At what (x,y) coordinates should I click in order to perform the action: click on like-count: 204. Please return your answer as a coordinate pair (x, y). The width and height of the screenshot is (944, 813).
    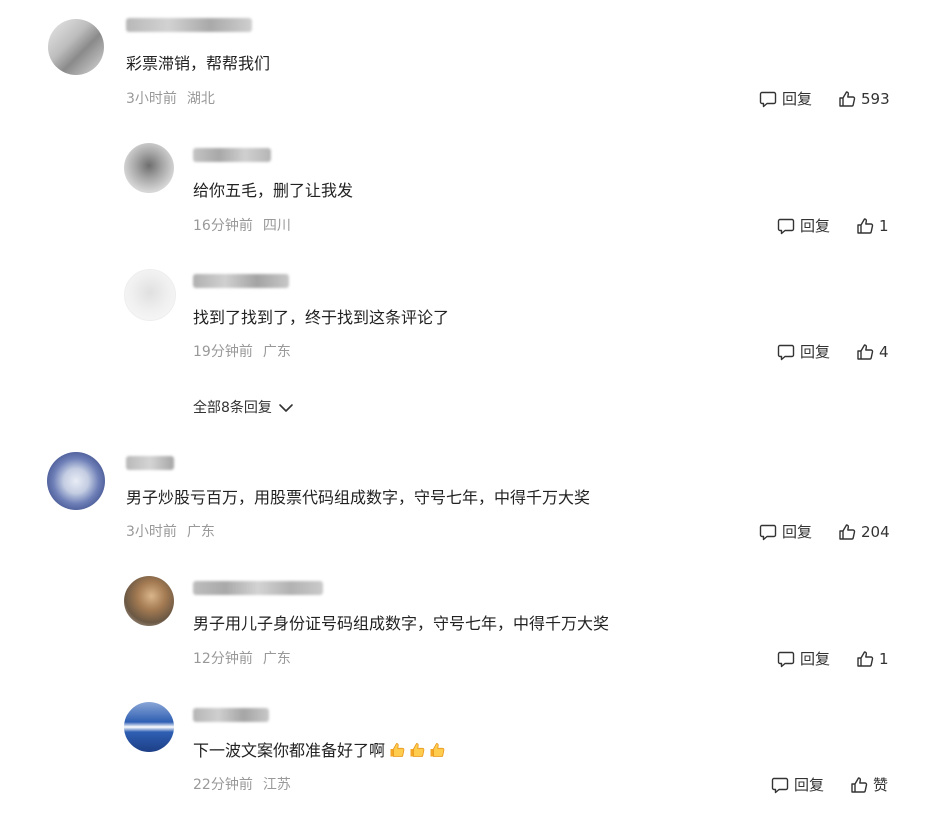
    Looking at the image, I should click on (875, 532).